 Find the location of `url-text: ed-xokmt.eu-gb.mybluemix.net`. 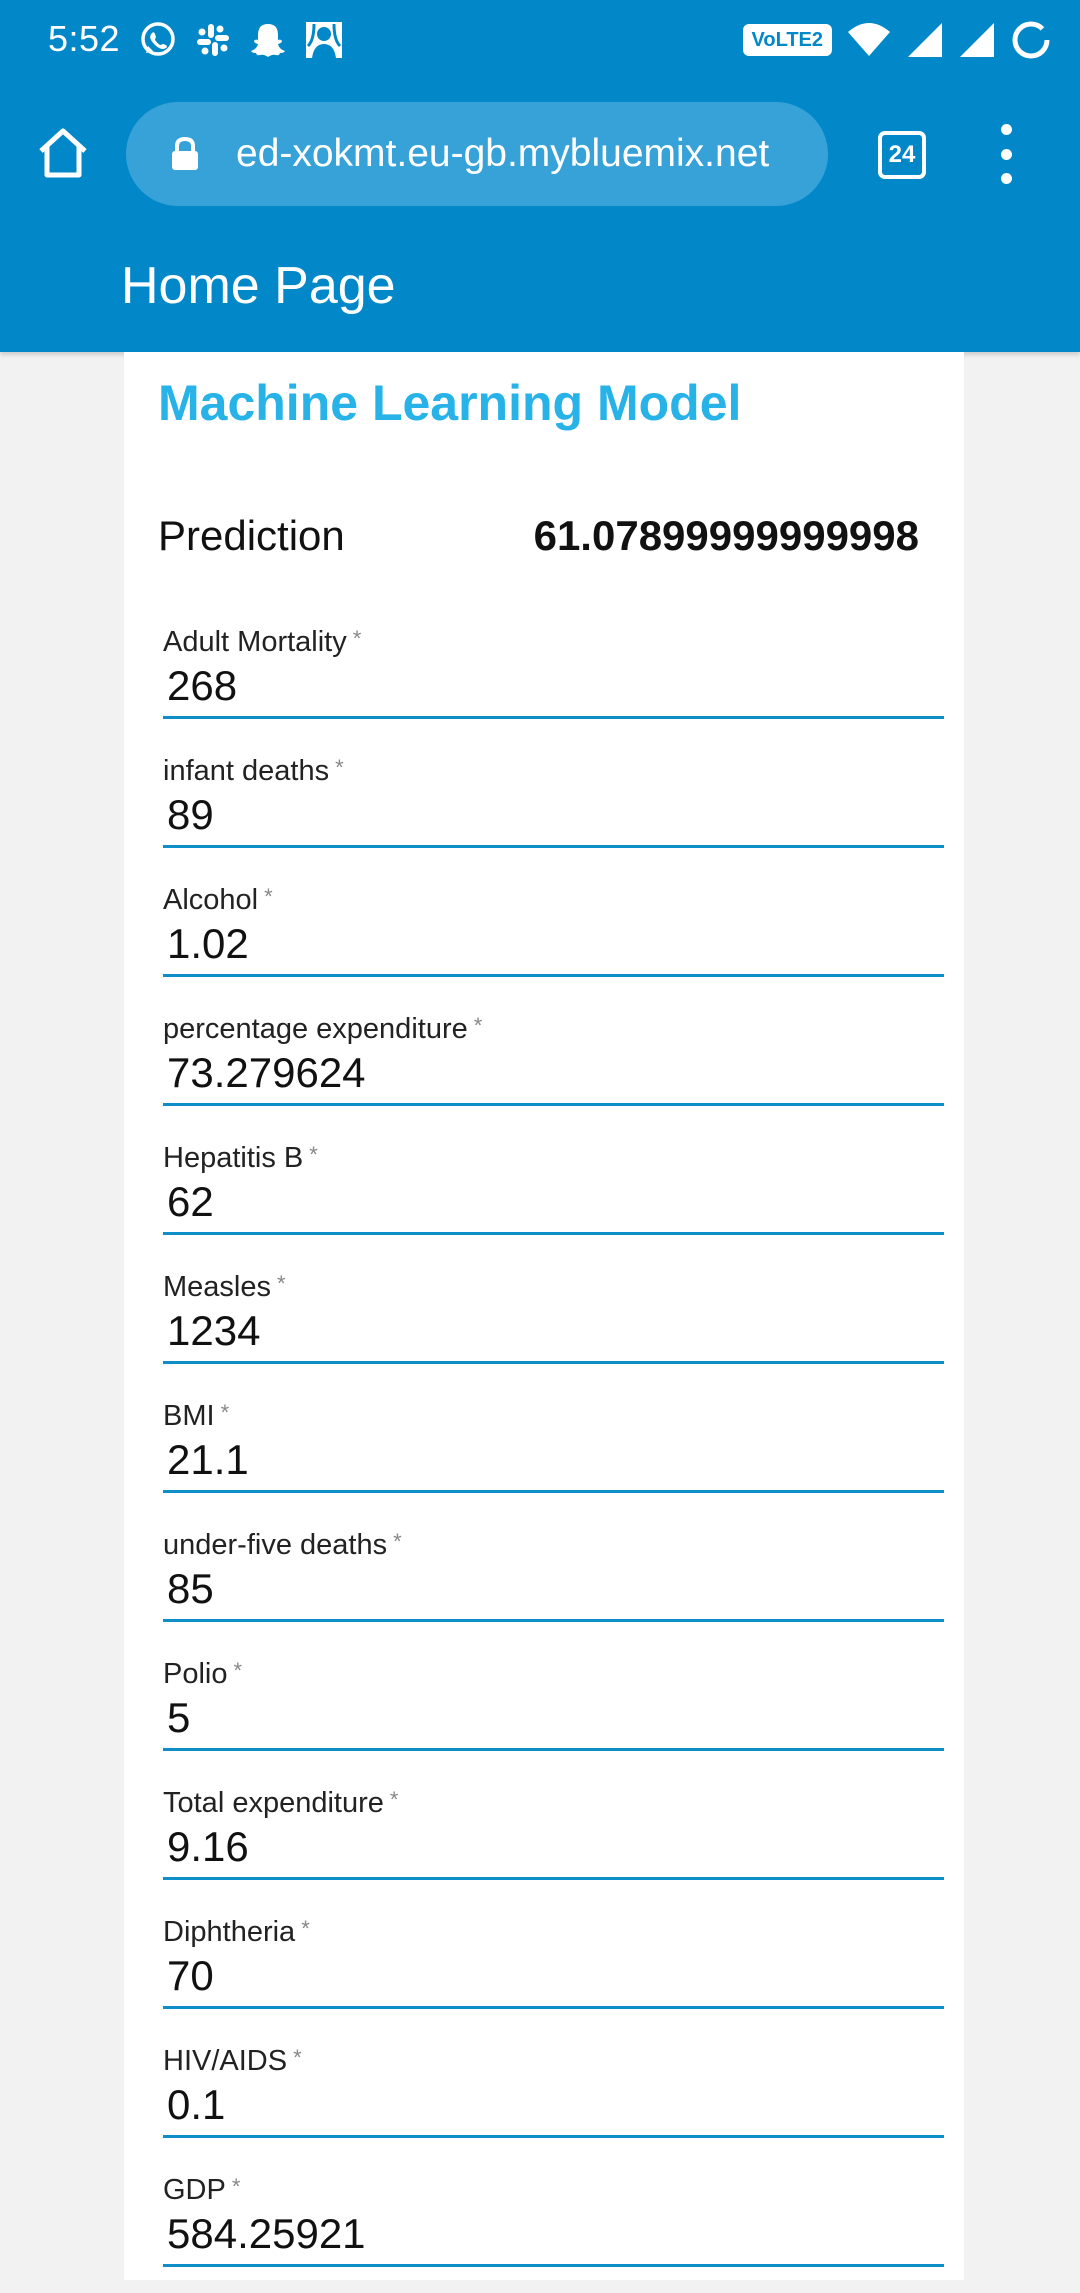

url-text: ed-xokmt.eu-gb.mybluemix.net is located at coordinates (503, 153).